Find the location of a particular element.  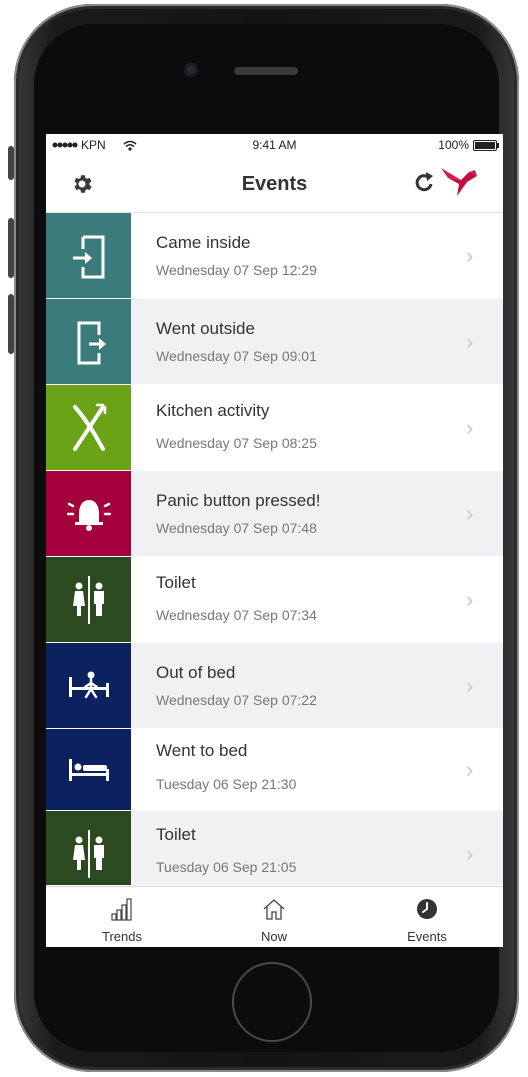

battery-icon is located at coordinates (486, 145).